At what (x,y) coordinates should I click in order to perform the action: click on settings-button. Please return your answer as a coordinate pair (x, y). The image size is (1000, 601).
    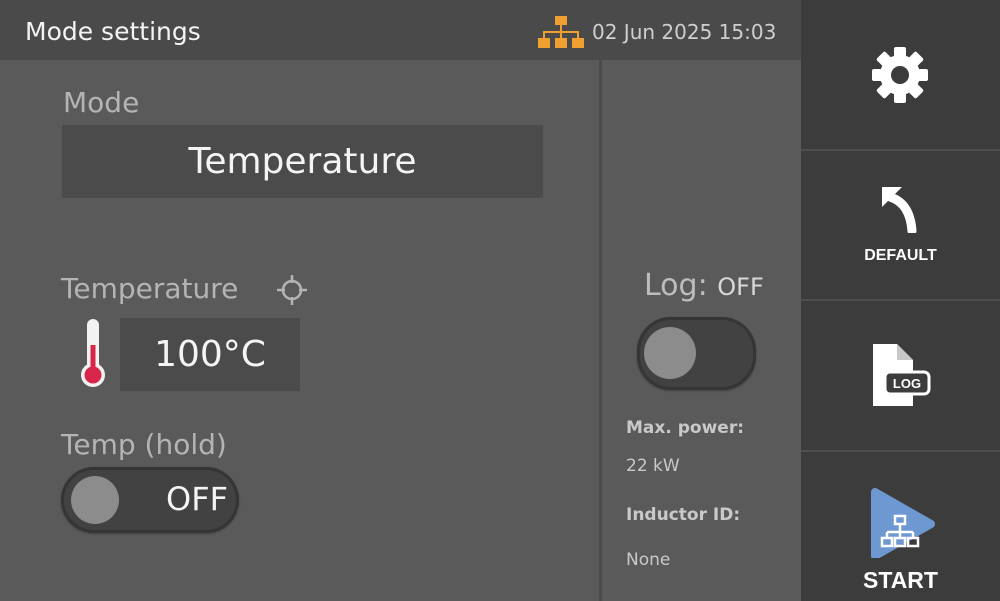
    Looking at the image, I should click on (900, 74).